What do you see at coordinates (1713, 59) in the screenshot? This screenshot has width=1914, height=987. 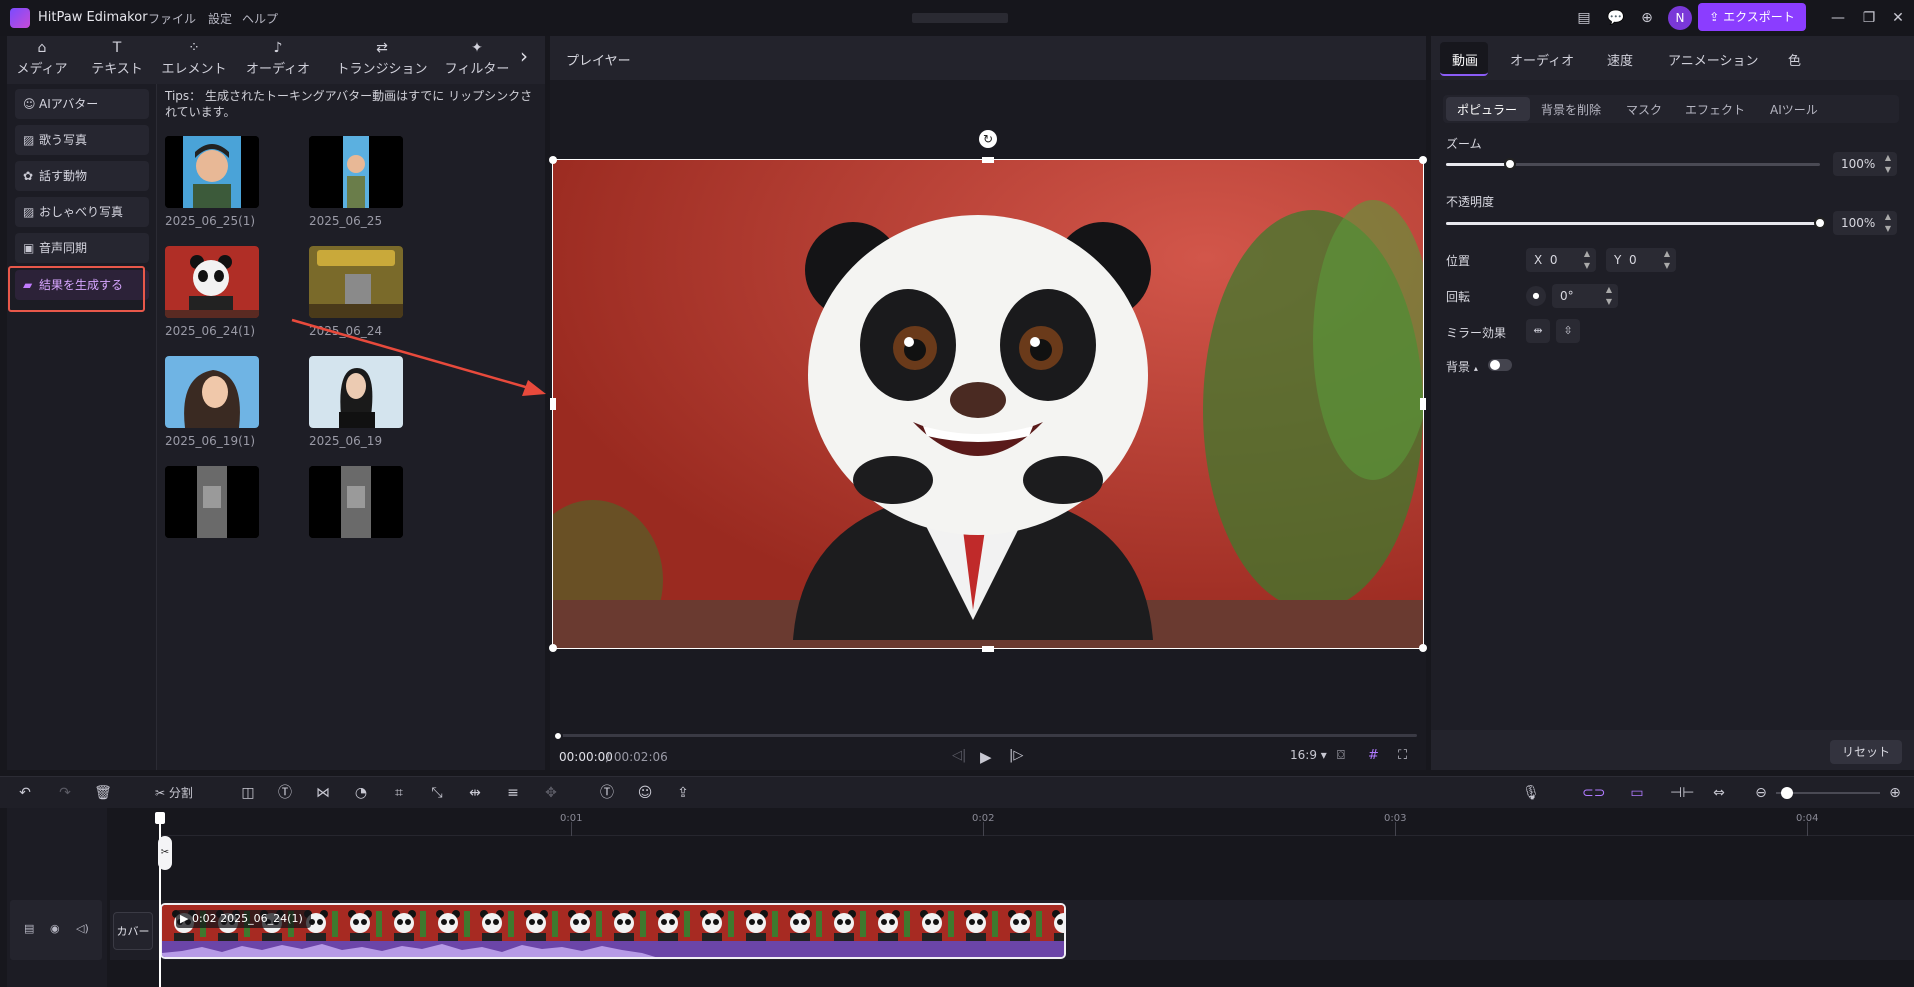 I see `tab-animation: アニメーション` at bounding box center [1713, 59].